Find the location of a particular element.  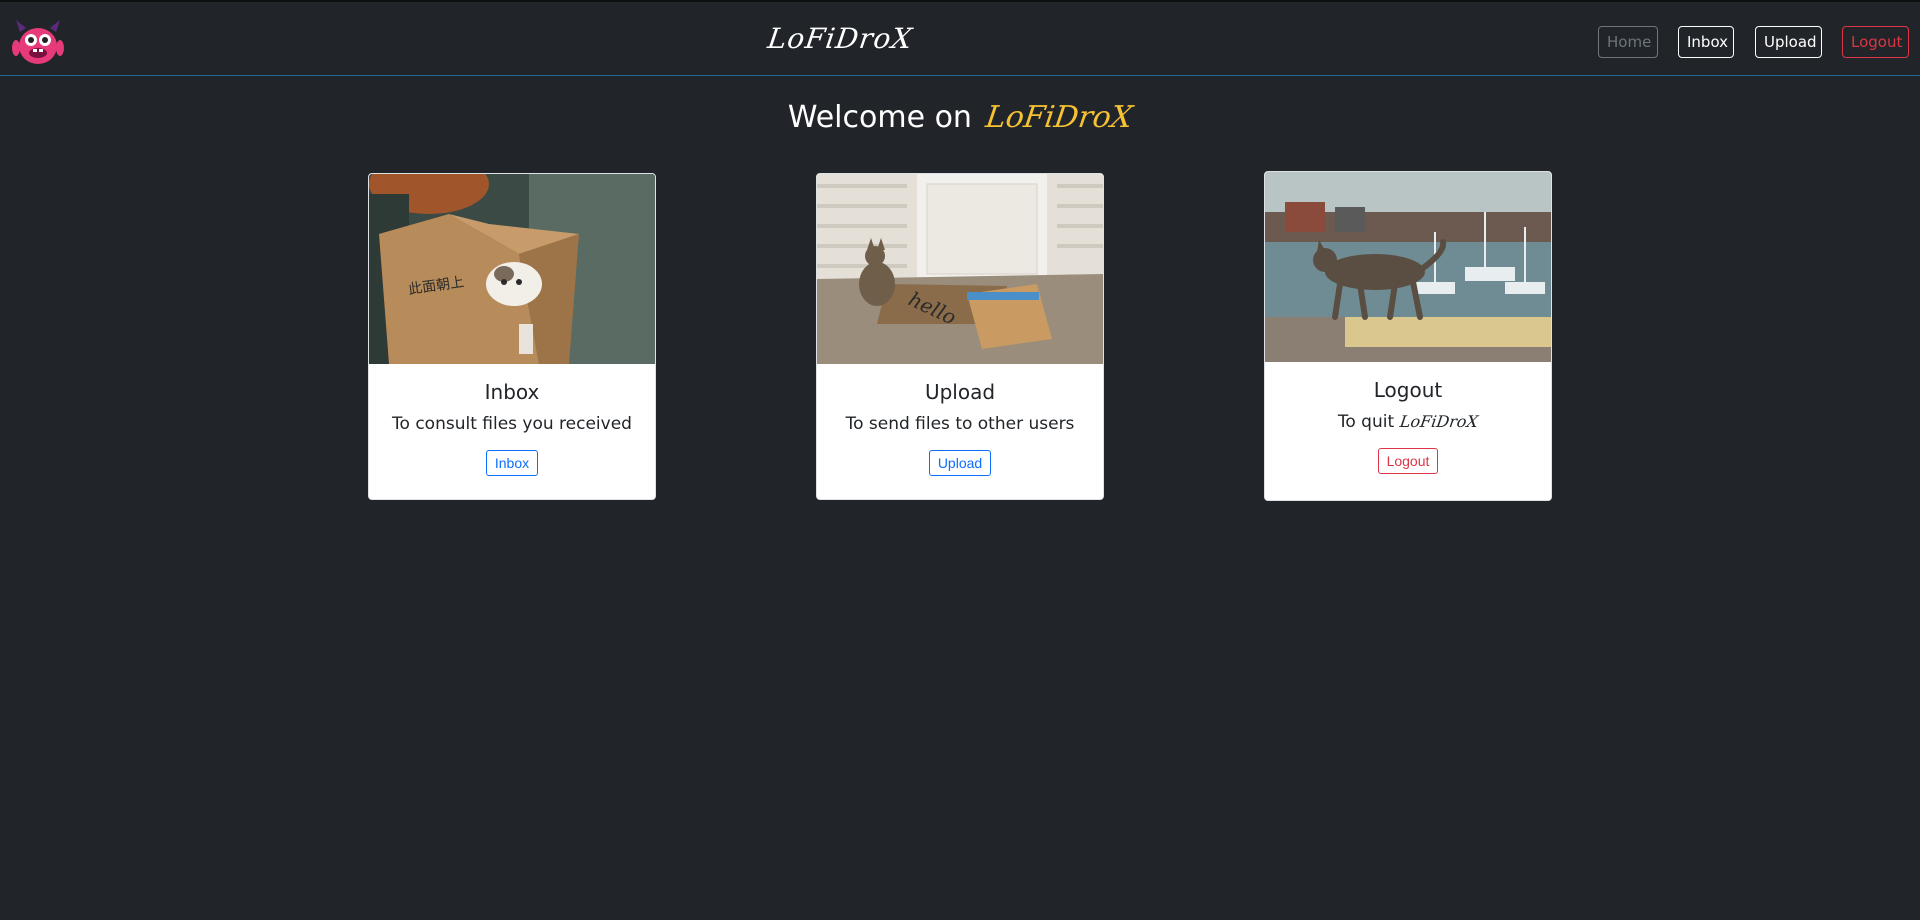

inbox-card-button: Inbox is located at coordinates (512, 463).